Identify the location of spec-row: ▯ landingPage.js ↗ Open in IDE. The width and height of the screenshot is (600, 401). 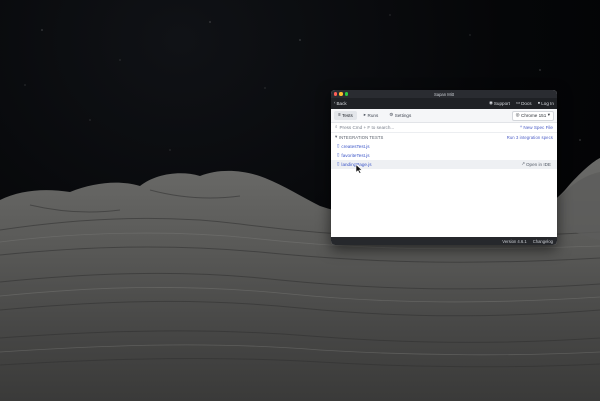
(444, 164).